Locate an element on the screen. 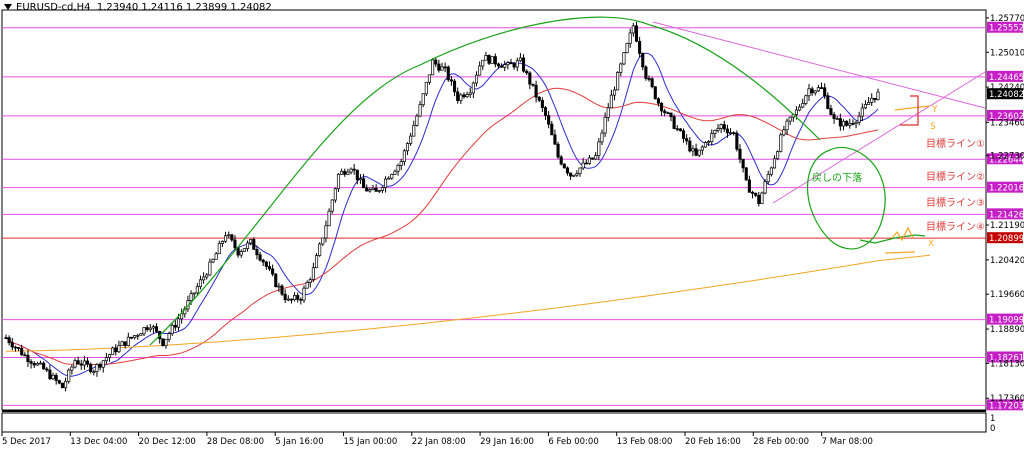 The height and width of the screenshot is (449, 1024). x-tick-label: 13 Dec 04:00 is located at coordinates (98, 442).